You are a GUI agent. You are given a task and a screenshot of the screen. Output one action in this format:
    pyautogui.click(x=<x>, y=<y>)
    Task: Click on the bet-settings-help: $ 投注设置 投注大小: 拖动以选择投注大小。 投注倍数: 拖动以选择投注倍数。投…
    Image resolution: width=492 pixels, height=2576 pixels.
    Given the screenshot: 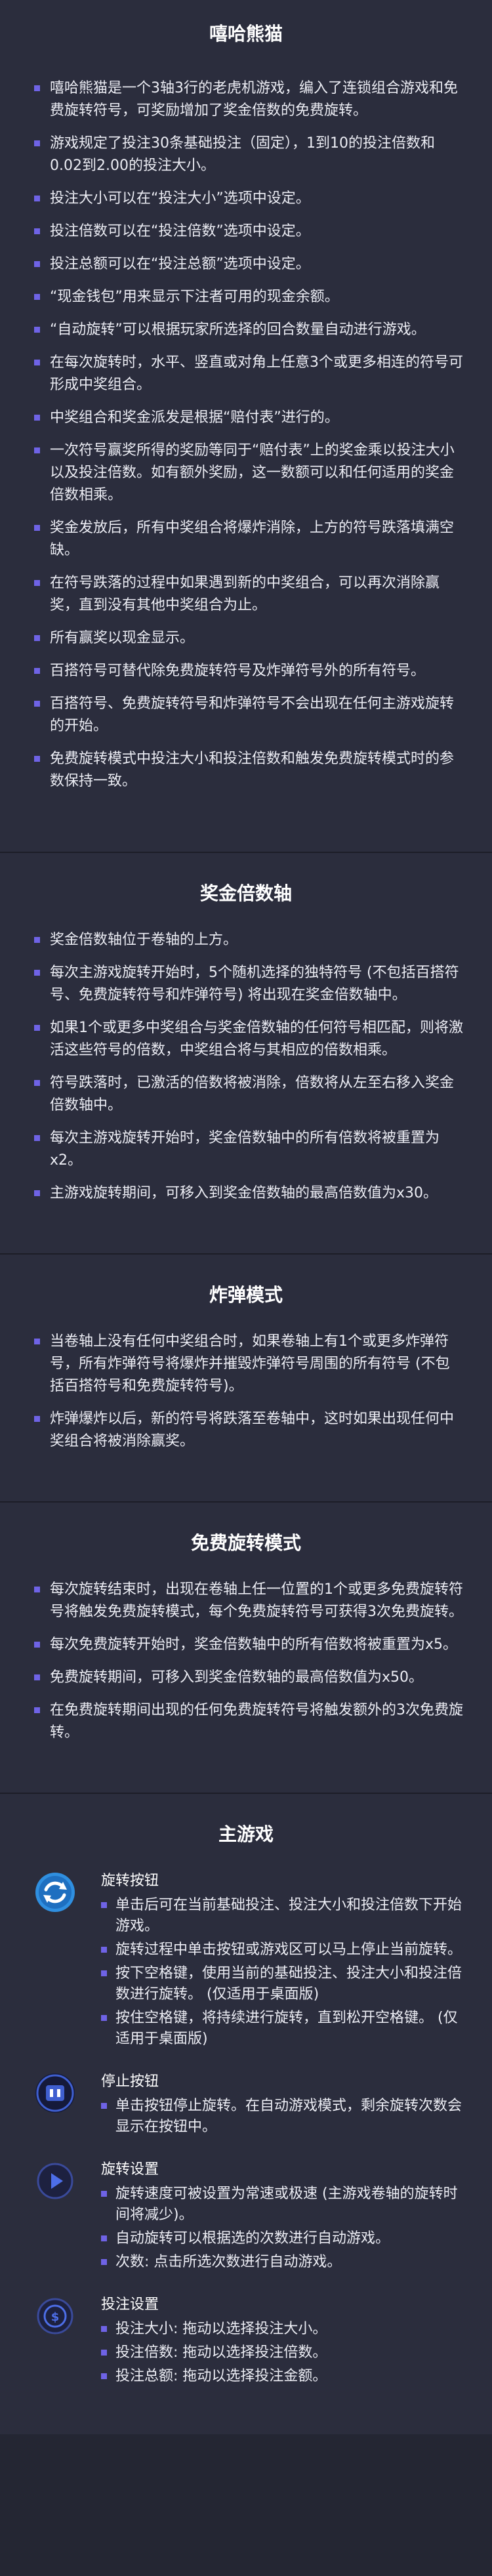 What is the action you would take?
    pyautogui.click(x=246, y=2342)
    